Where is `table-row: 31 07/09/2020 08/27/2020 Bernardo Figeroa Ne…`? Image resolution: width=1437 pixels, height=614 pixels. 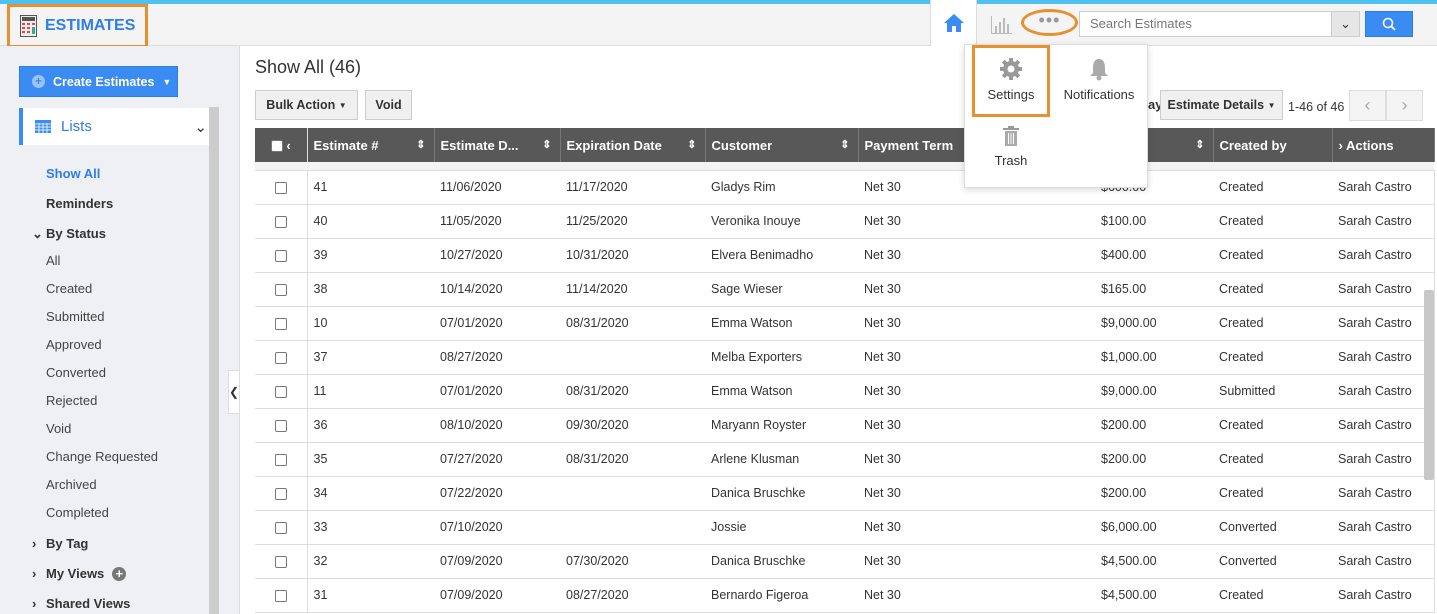 table-row: 31 07/09/2020 08/27/2020 Bernardo Figeroa Ne… is located at coordinates (844, 595).